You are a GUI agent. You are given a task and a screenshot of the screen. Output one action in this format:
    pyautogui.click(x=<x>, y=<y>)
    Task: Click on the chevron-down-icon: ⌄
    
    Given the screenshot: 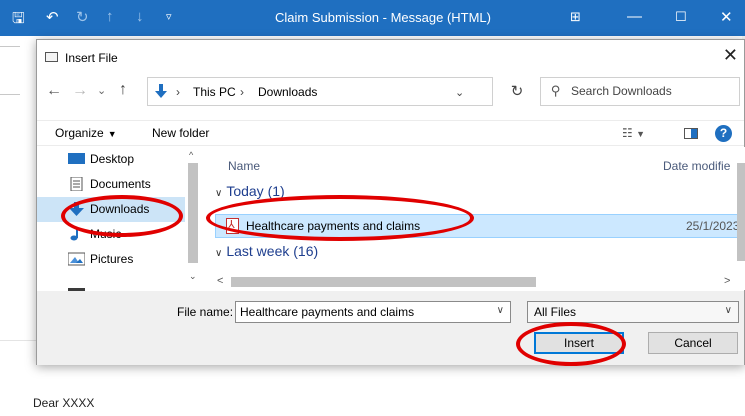 What is the action you would take?
    pyautogui.click(x=459, y=92)
    